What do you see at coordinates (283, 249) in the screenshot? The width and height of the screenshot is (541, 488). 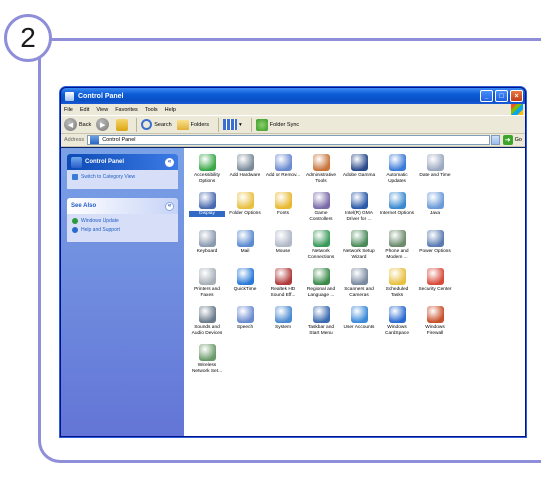 I see `cp-item-mouse: Mouse` at bounding box center [283, 249].